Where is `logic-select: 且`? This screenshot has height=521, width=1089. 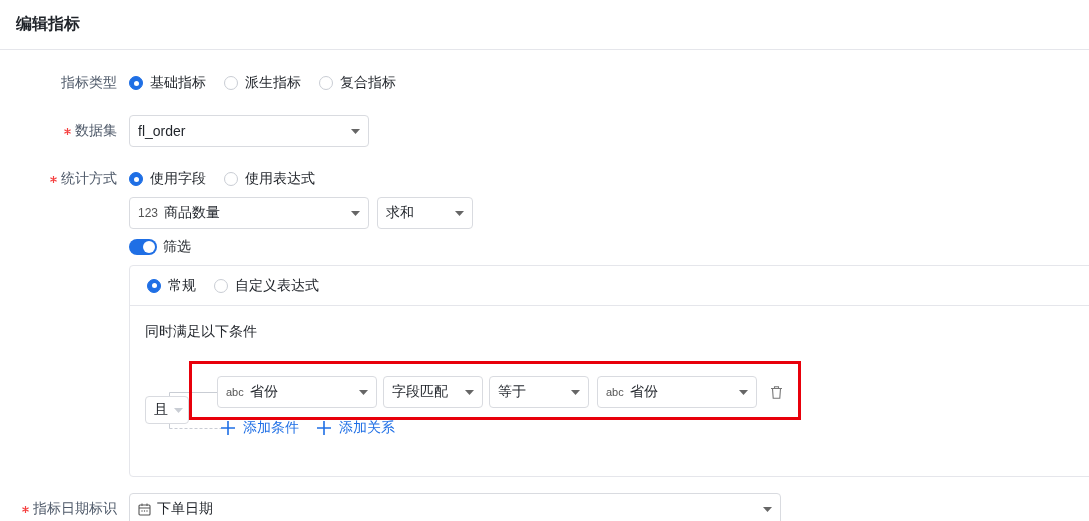
logic-select: 且 is located at coordinates (167, 410).